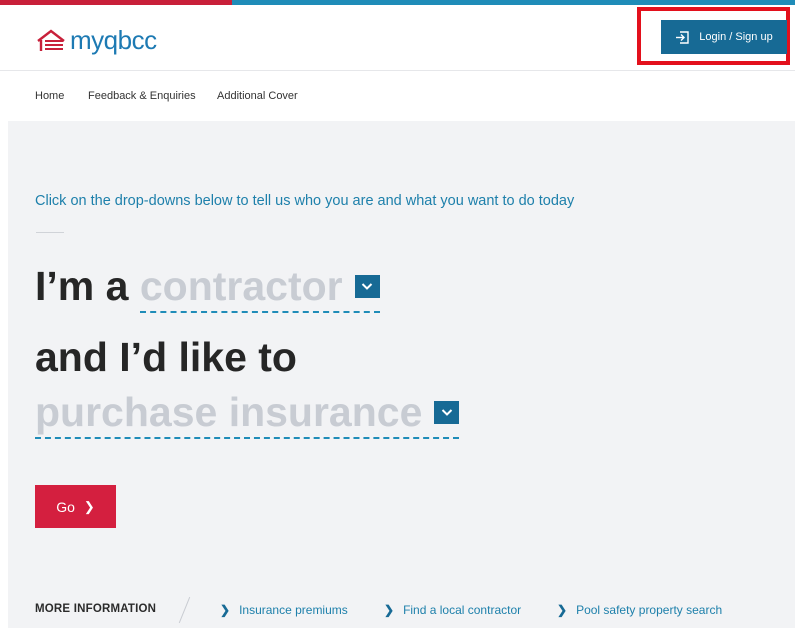  I want to click on link-insurance-premiums-label: Insurance premiums, so click(293, 610).